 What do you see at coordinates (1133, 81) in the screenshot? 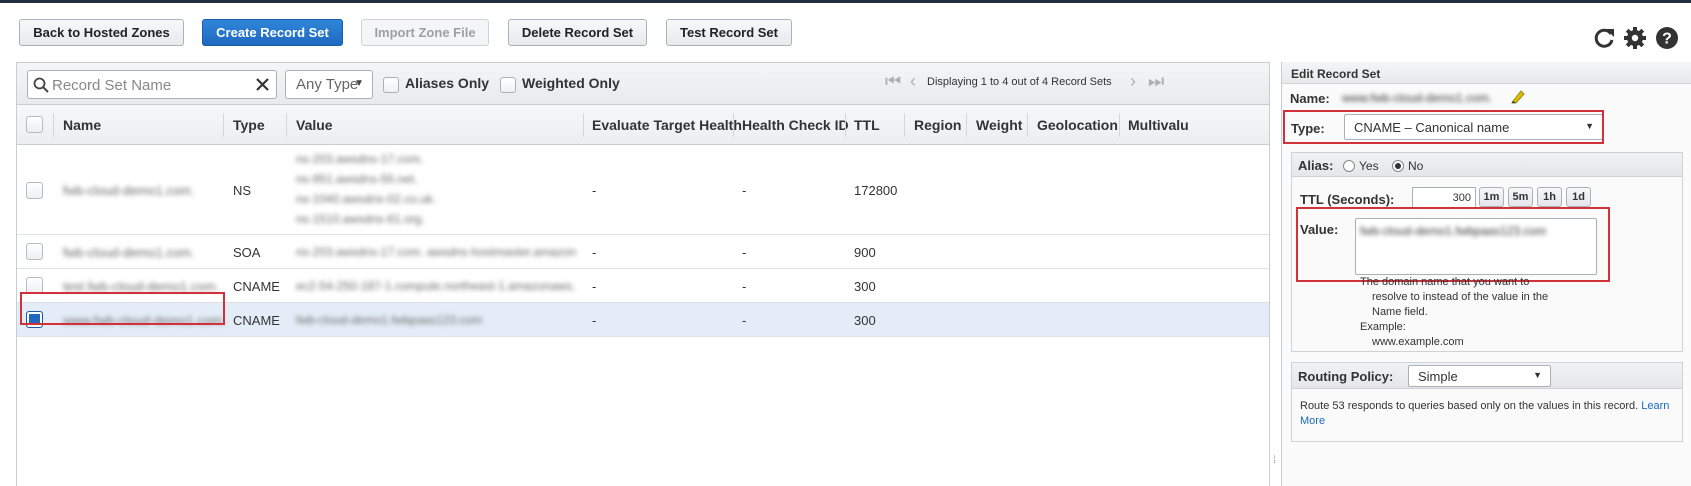
I see `next-page-icon: ›` at bounding box center [1133, 81].